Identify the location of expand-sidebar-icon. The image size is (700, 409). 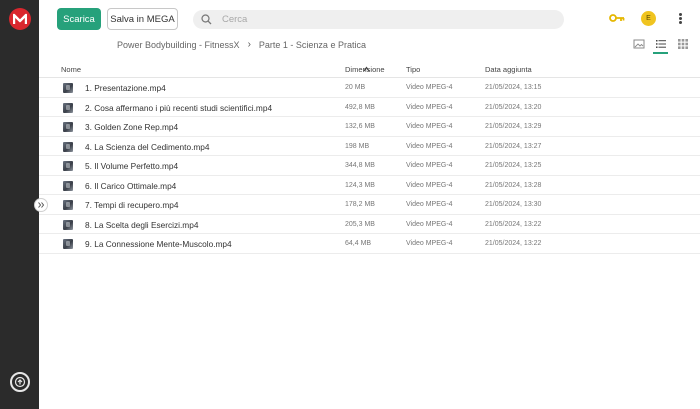
(41, 205).